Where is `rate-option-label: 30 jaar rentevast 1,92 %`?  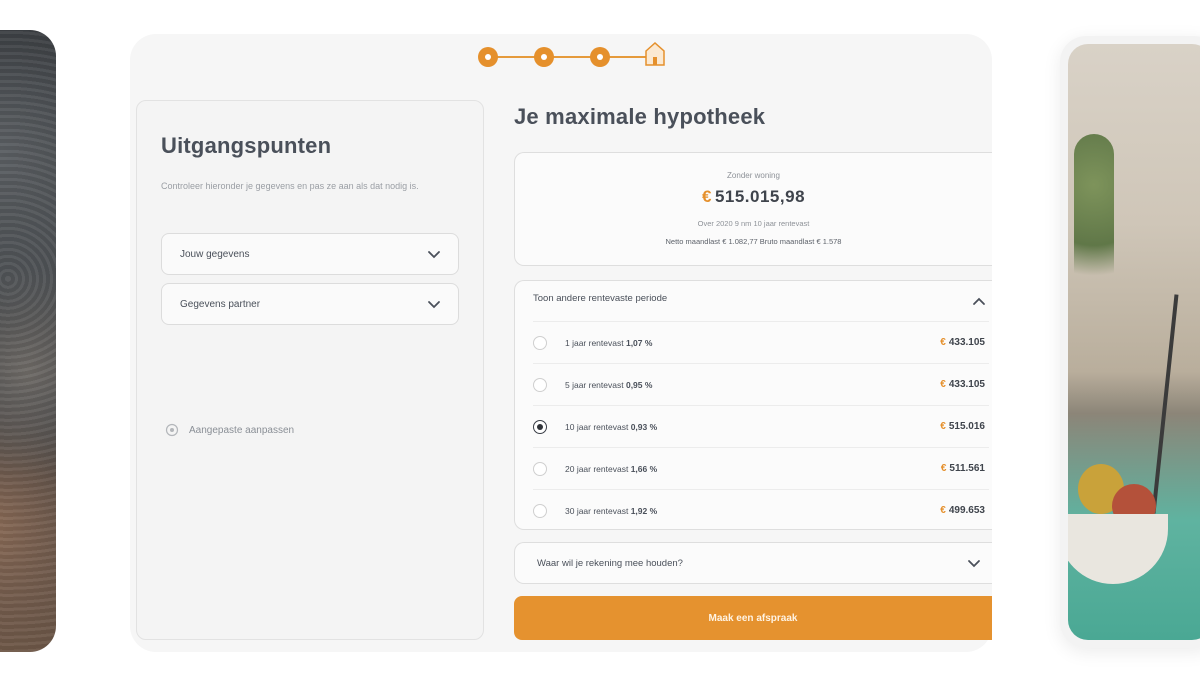 rate-option-label: 30 jaar rentevast 1,92 % is located at coordinates (611, 510).